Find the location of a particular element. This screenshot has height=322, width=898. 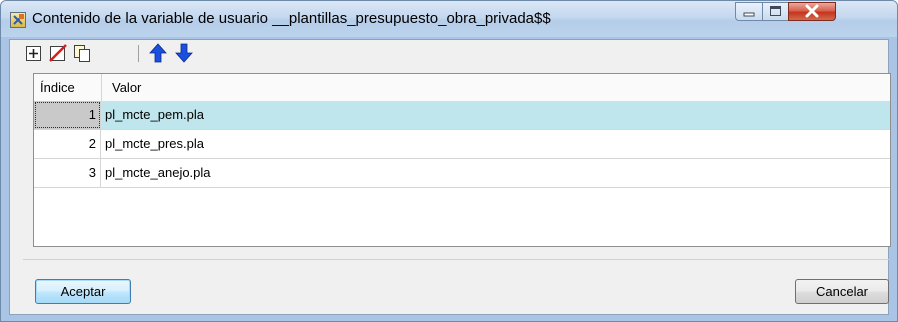

minimize-button is located at coordinates (749, 11).